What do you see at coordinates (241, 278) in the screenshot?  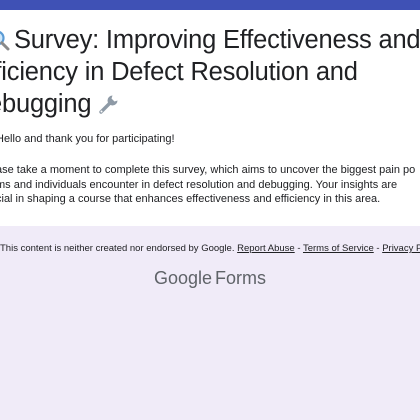 I see `forms-wordmark: Forms` at bounding box center [241, 278].